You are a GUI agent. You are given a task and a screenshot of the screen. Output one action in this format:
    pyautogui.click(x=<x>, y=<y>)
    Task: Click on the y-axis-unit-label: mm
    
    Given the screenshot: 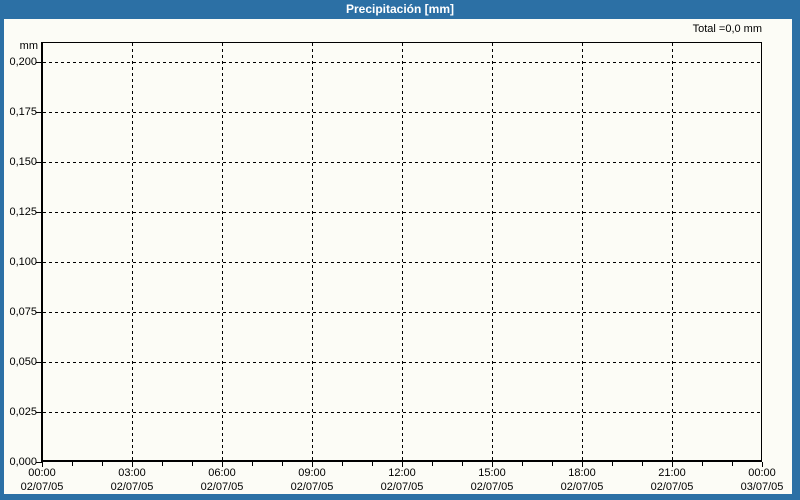 What is the action you would take?
    pyautogui.click(x=28, y=46)
    